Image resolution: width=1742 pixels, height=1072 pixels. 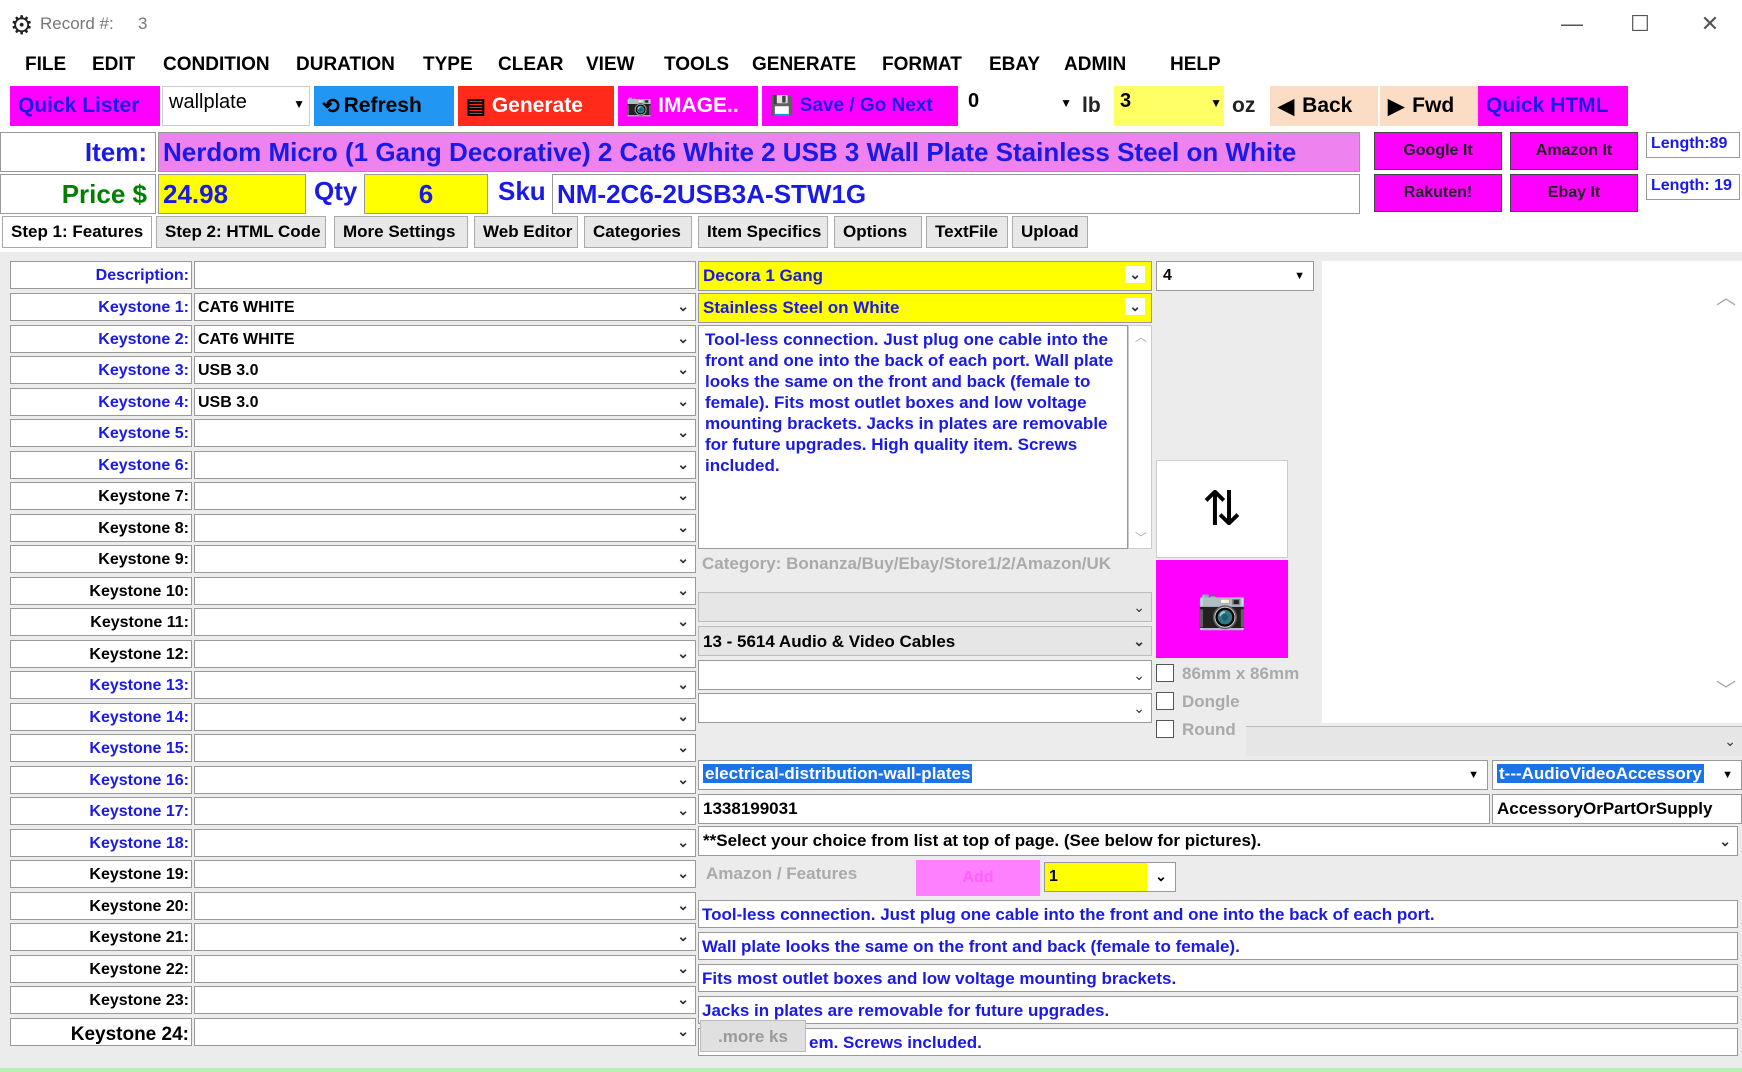 What do you see at coordinates (1572, 24) in the screenshot?
I see `minimize-button: —` at bounding box center [1572, 24].